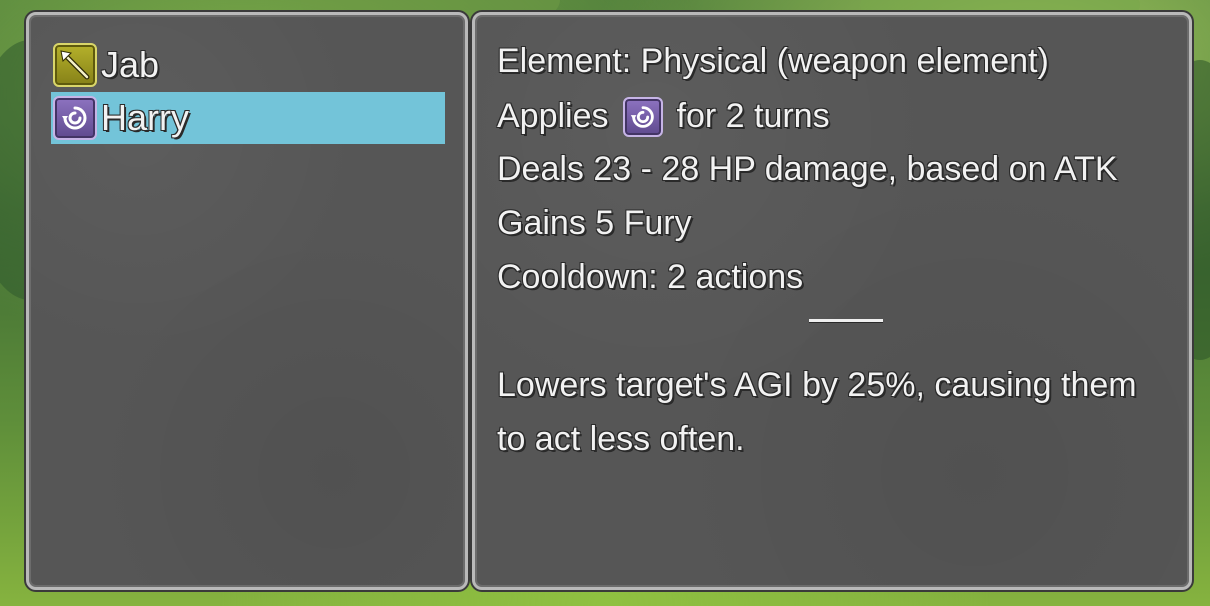  What do you see at coordinates (846, 320) in the screenshot?
I see `divider` at bounding box center [846, 320].